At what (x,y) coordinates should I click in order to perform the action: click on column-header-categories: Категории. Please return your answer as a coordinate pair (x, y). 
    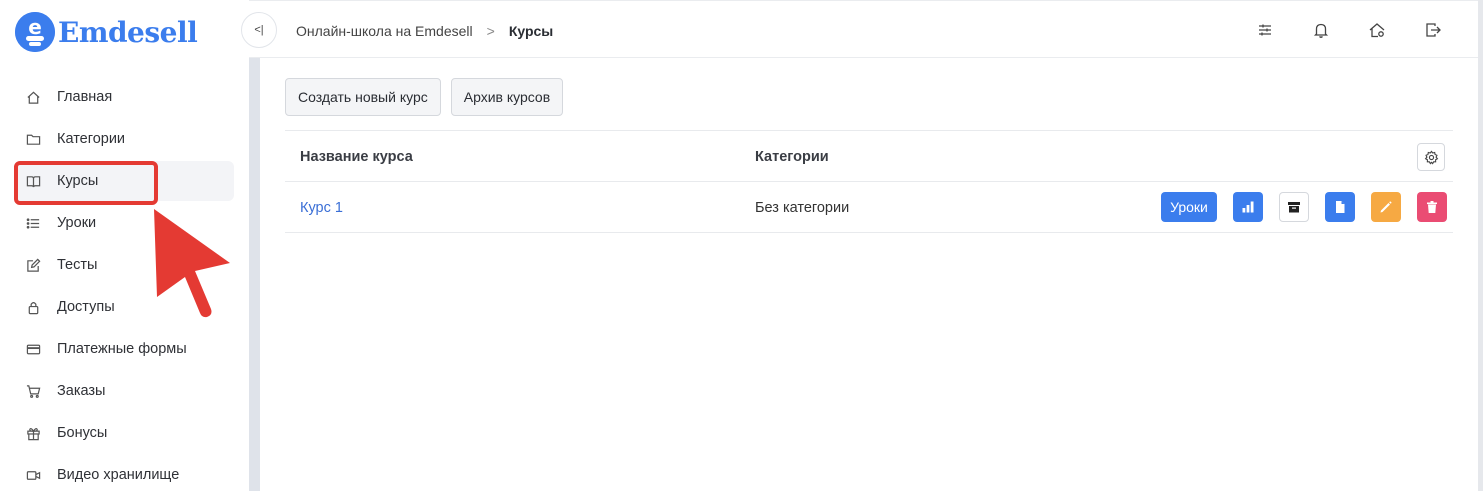
    Looking at the image, I should click on (792, 157).